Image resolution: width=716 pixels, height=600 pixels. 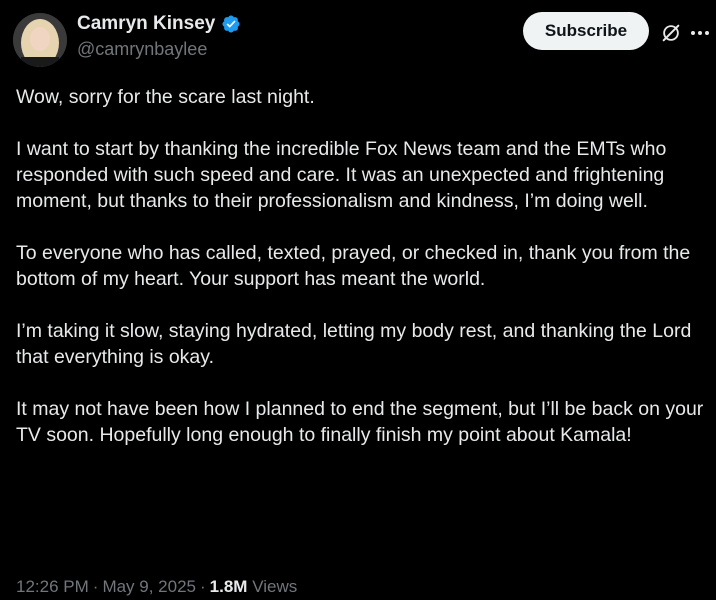 What do you see at coordinates (146, 24) in the screenshot?
I see `display-name: Camryn Kinsey` at bounding box center [146, 24].